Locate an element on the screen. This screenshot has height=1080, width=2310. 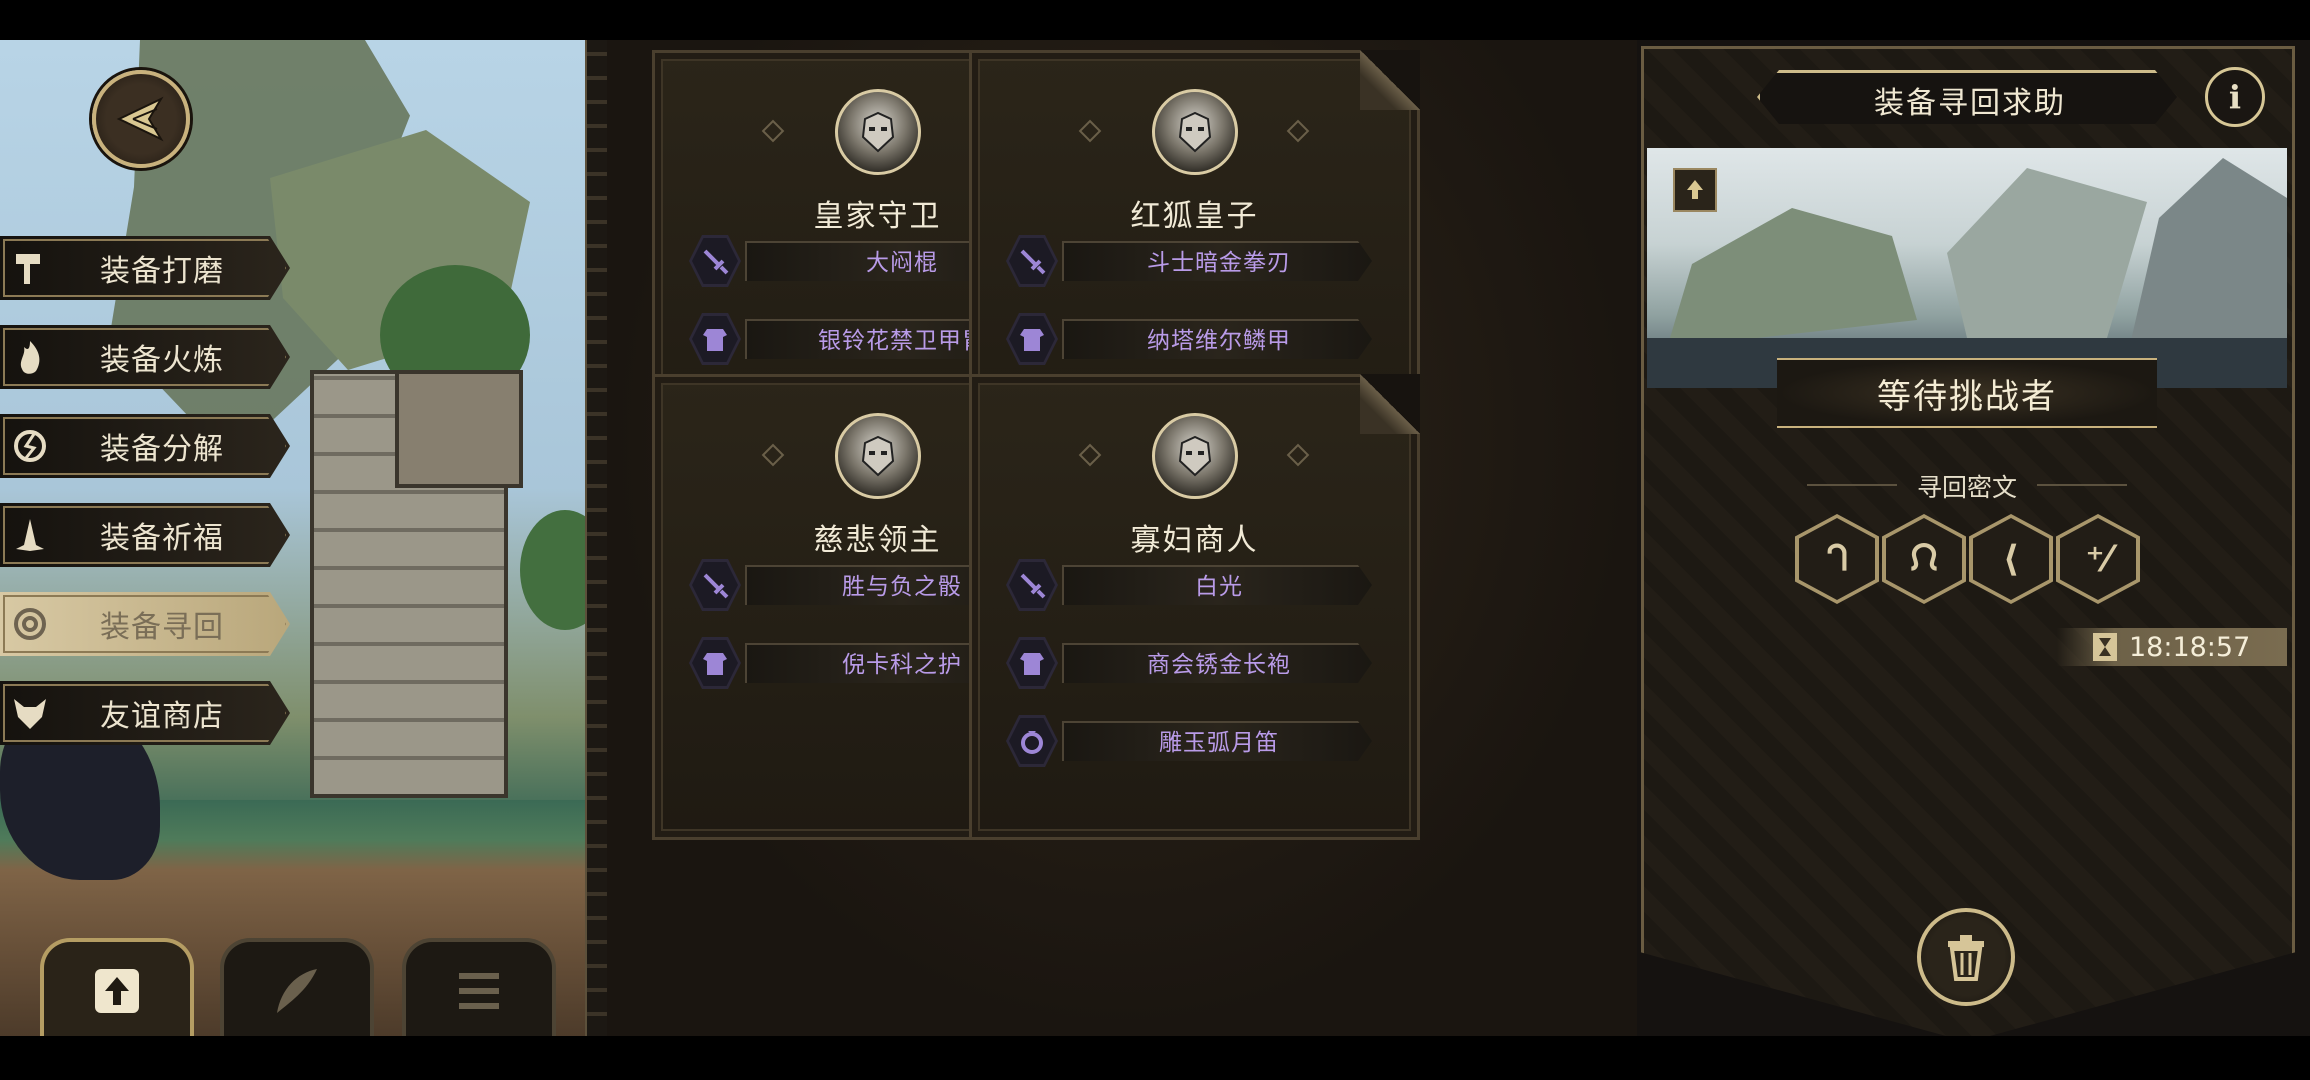
menu-item-polish: 装备打磨 is located at coordinates (145, 268).